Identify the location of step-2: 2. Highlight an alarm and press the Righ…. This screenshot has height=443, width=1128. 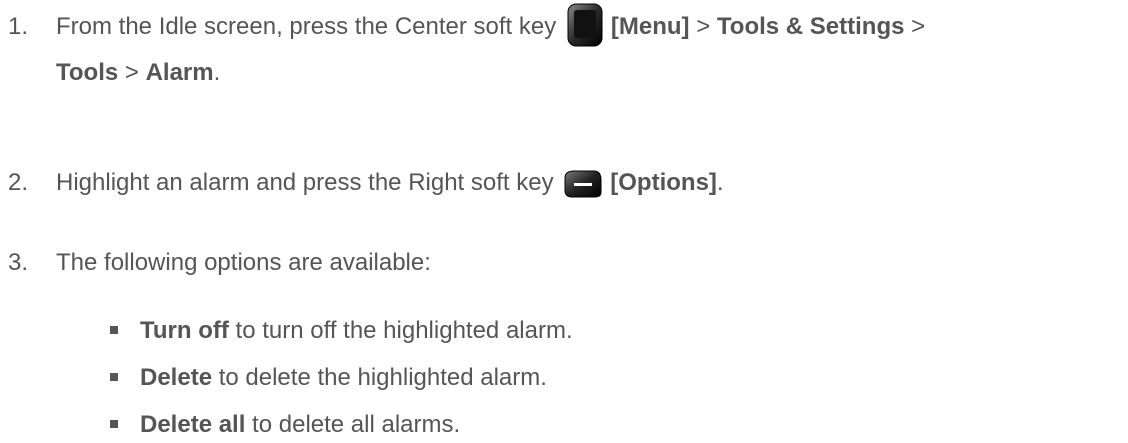
(366, 183).